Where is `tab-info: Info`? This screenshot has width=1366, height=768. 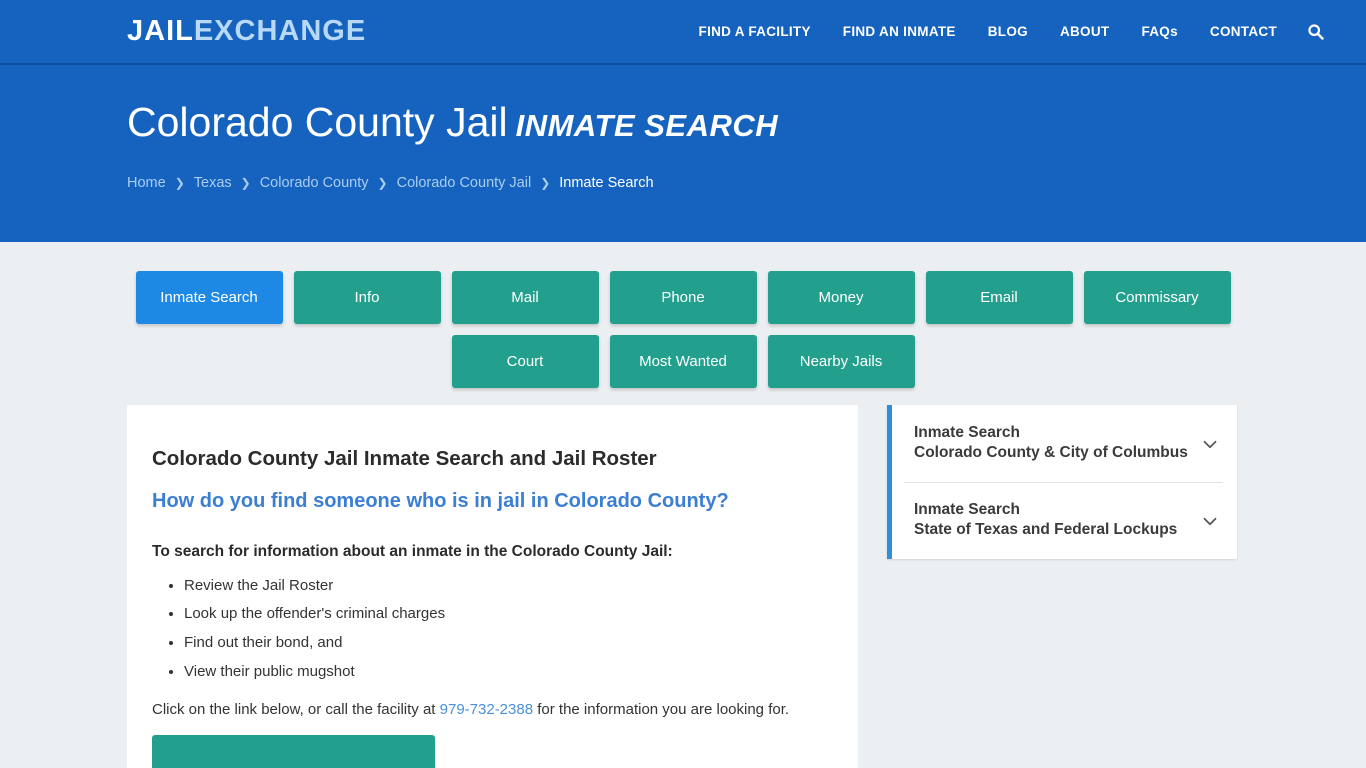
tab-info: Info is located at coordinates (367, 297).